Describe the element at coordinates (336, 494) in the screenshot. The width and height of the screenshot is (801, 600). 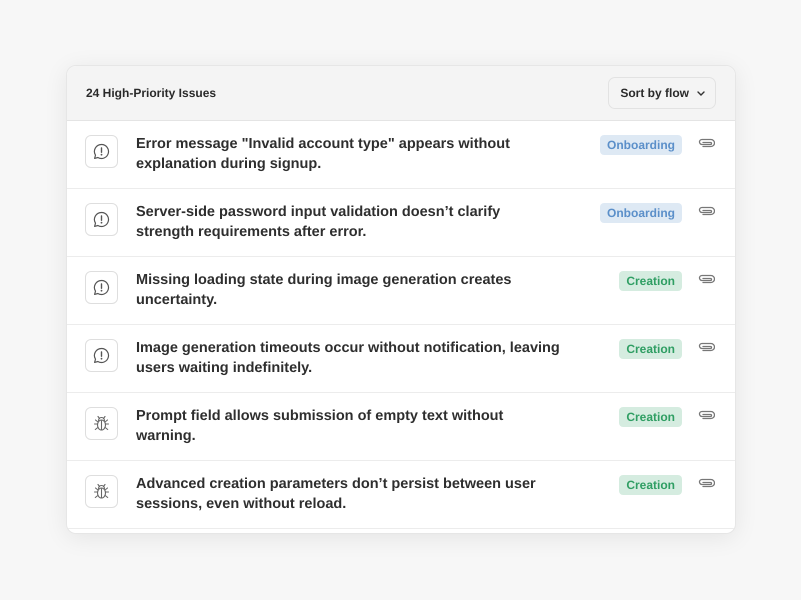
I see `issue-title: Advanced creation parameters don’t persist between user sessions, even without reload.` at that location.